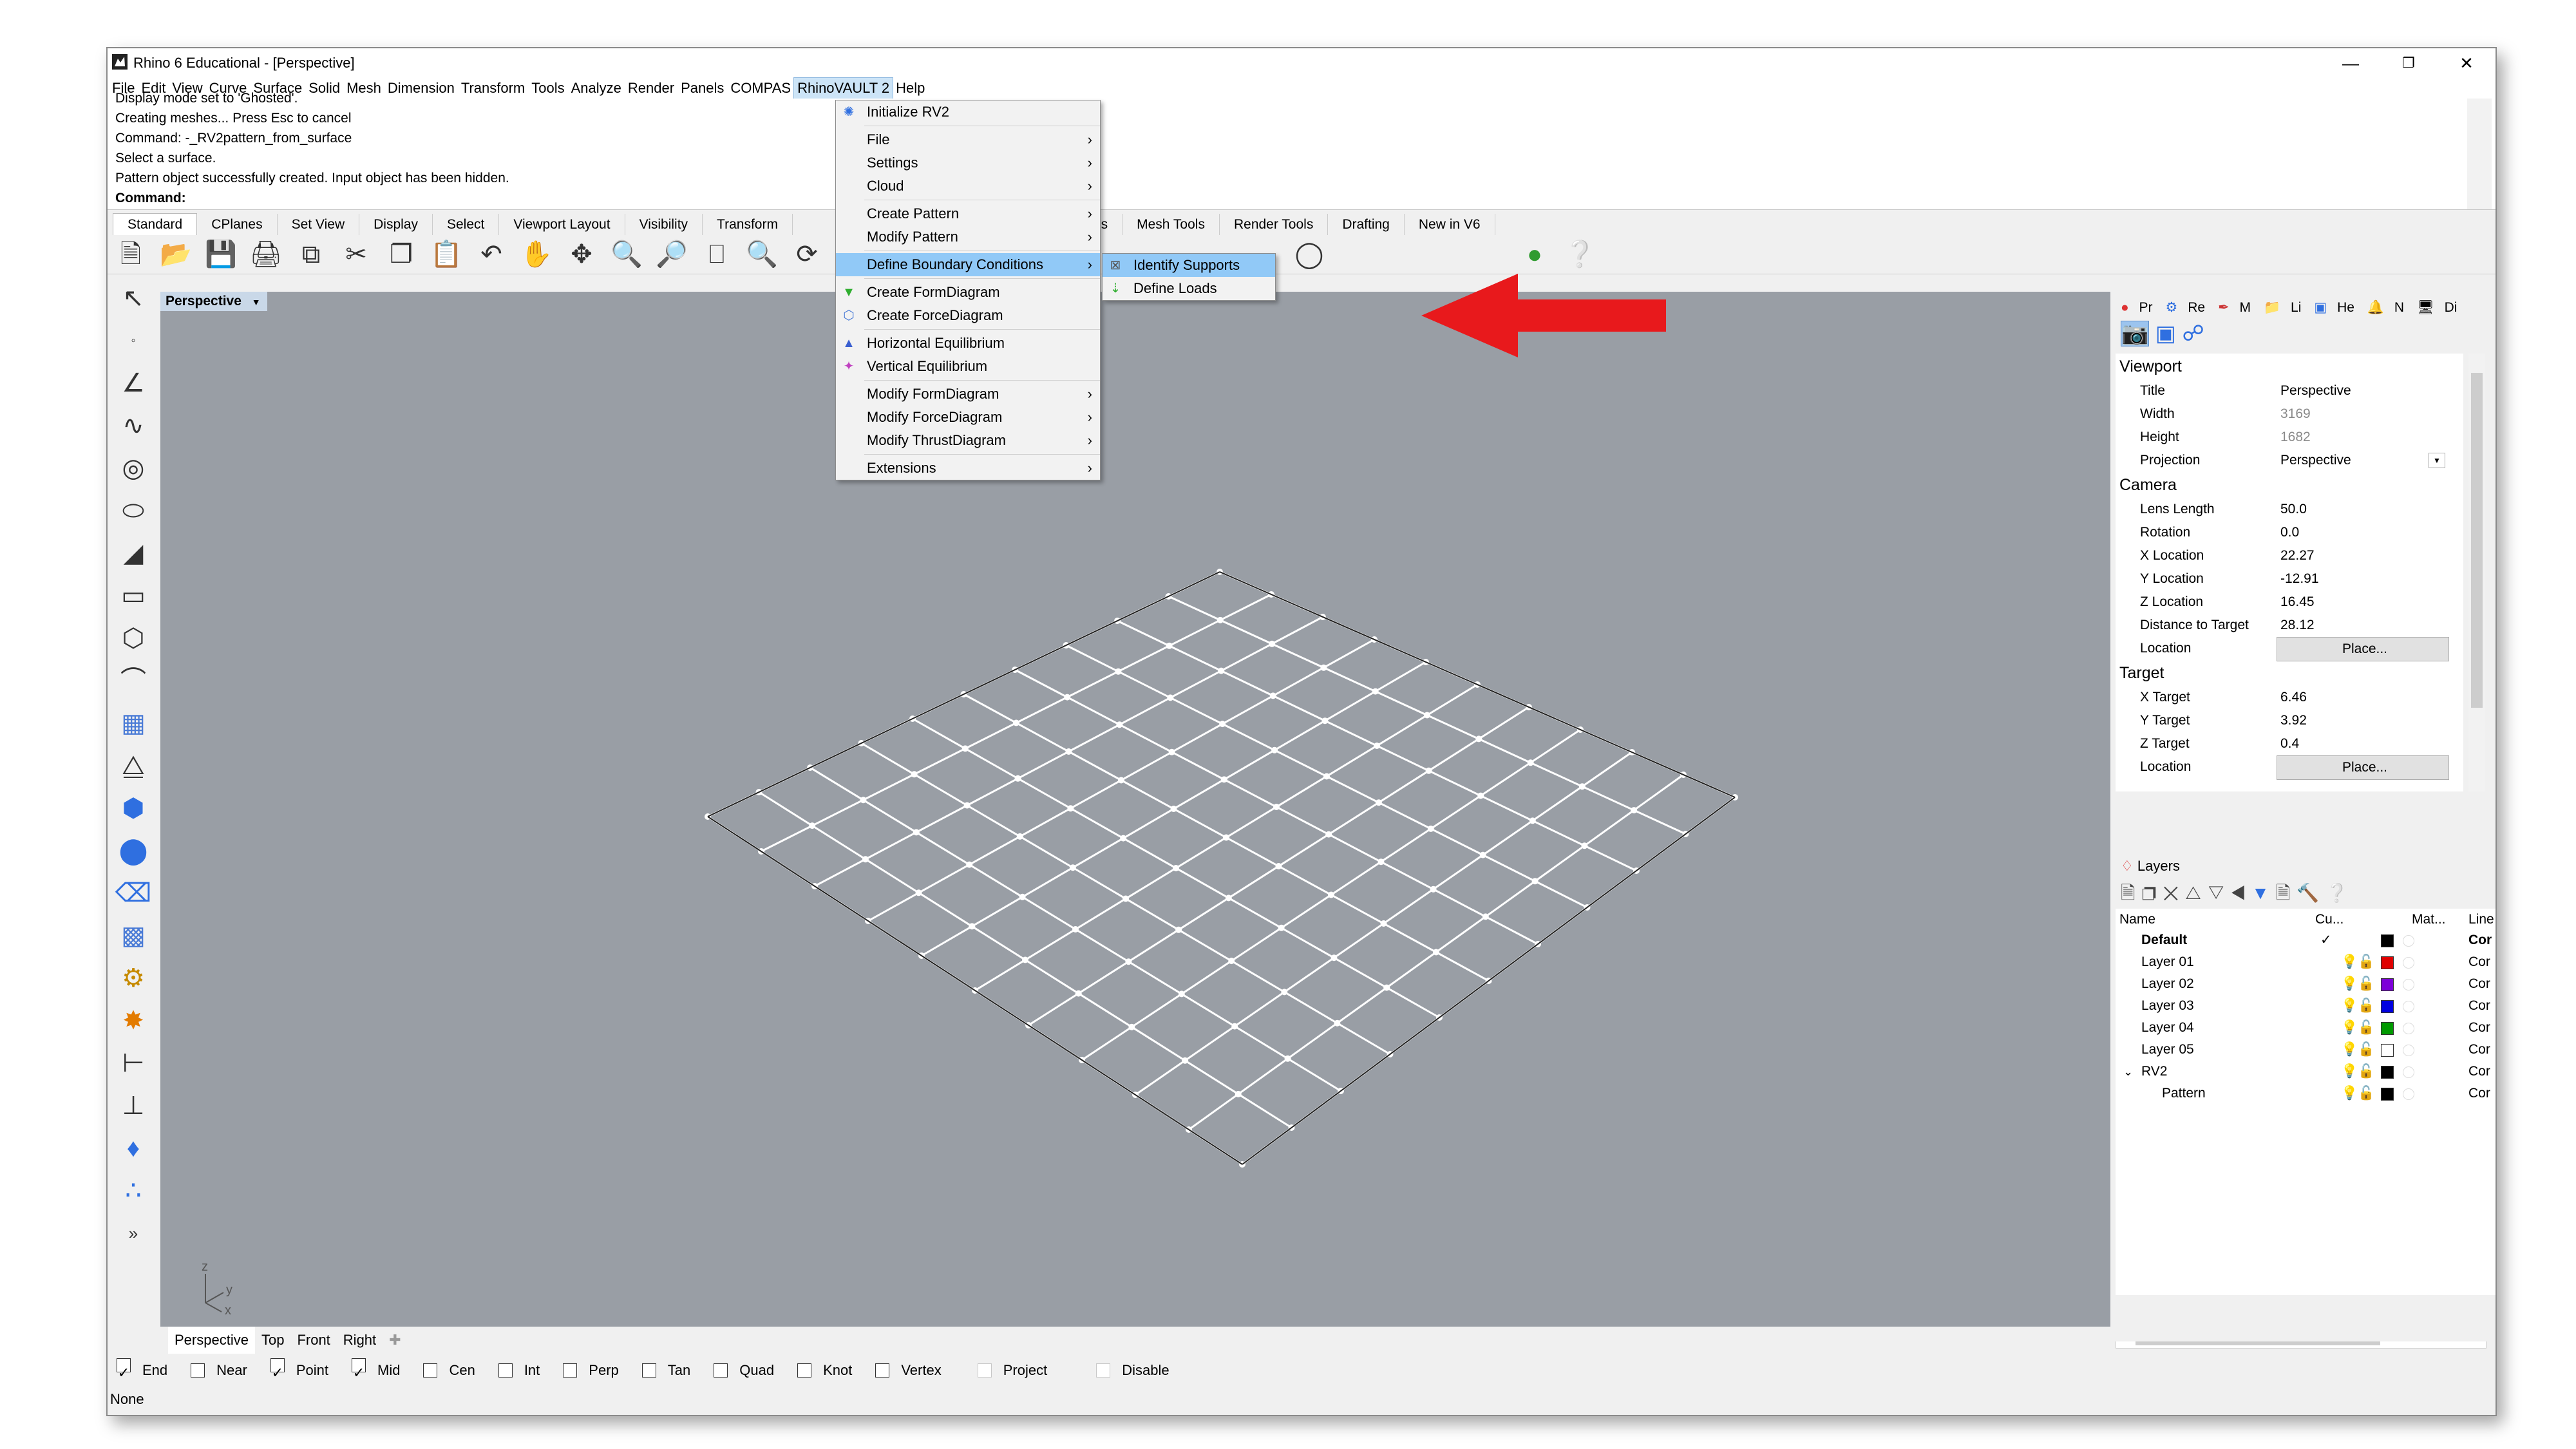  Describe the element at coordinates (133, 511) in the screenshot. I see `ellipse-icon: ⬭` at that location.